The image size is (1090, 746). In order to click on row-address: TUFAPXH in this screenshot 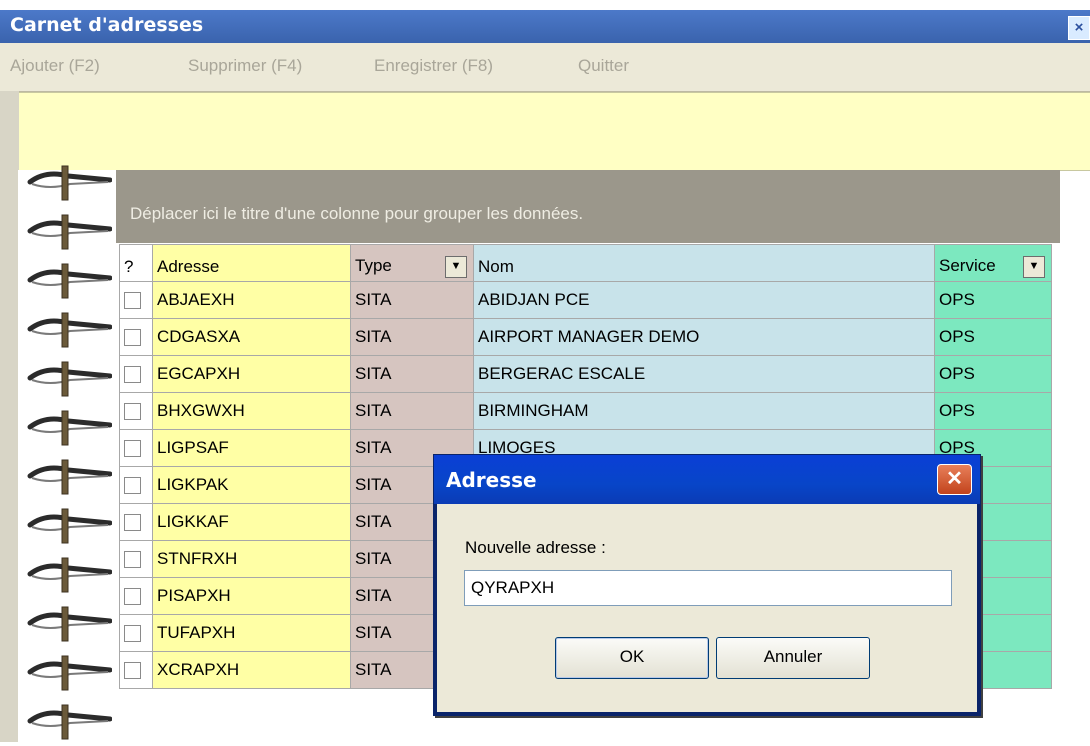, I will do `click(251, 633)`.